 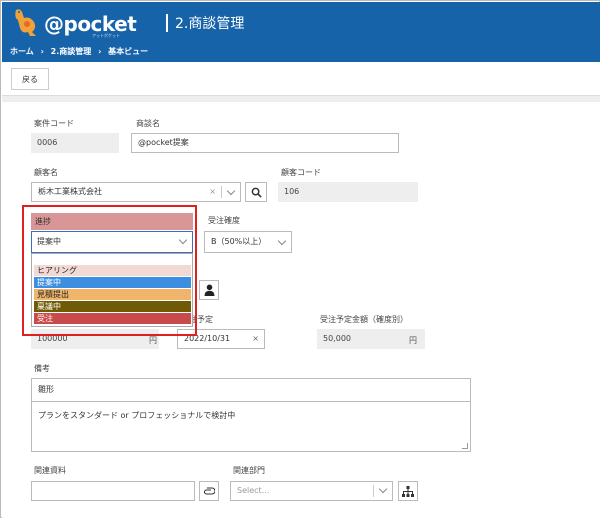 What do you see at coordinates (251, 427) in the screenshot?
I see `memo-textarea: プランをスタンダード or プロフェッショナルで検討中` at bounding box center [251, 427].